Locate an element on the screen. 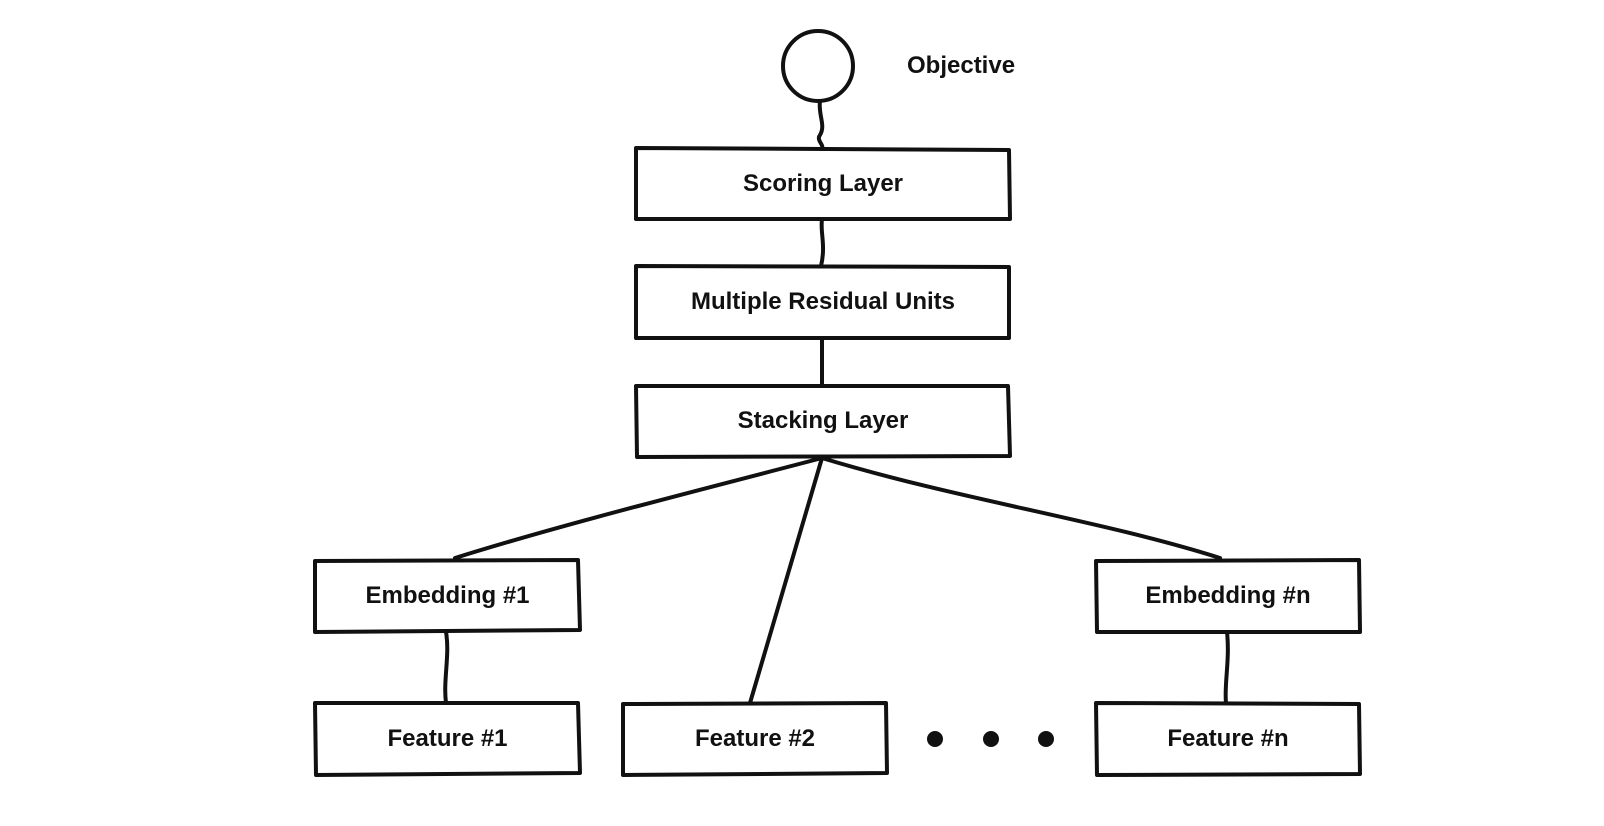  feature-n-label: Feature #n is located at coordinates (1228, 738).